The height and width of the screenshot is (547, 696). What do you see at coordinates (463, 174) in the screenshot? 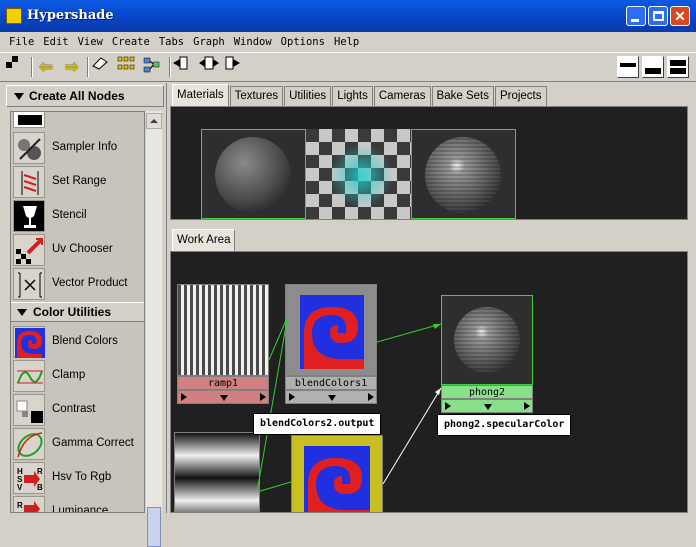
I see `material-swatch-phong` at bounding box center [463, 174].